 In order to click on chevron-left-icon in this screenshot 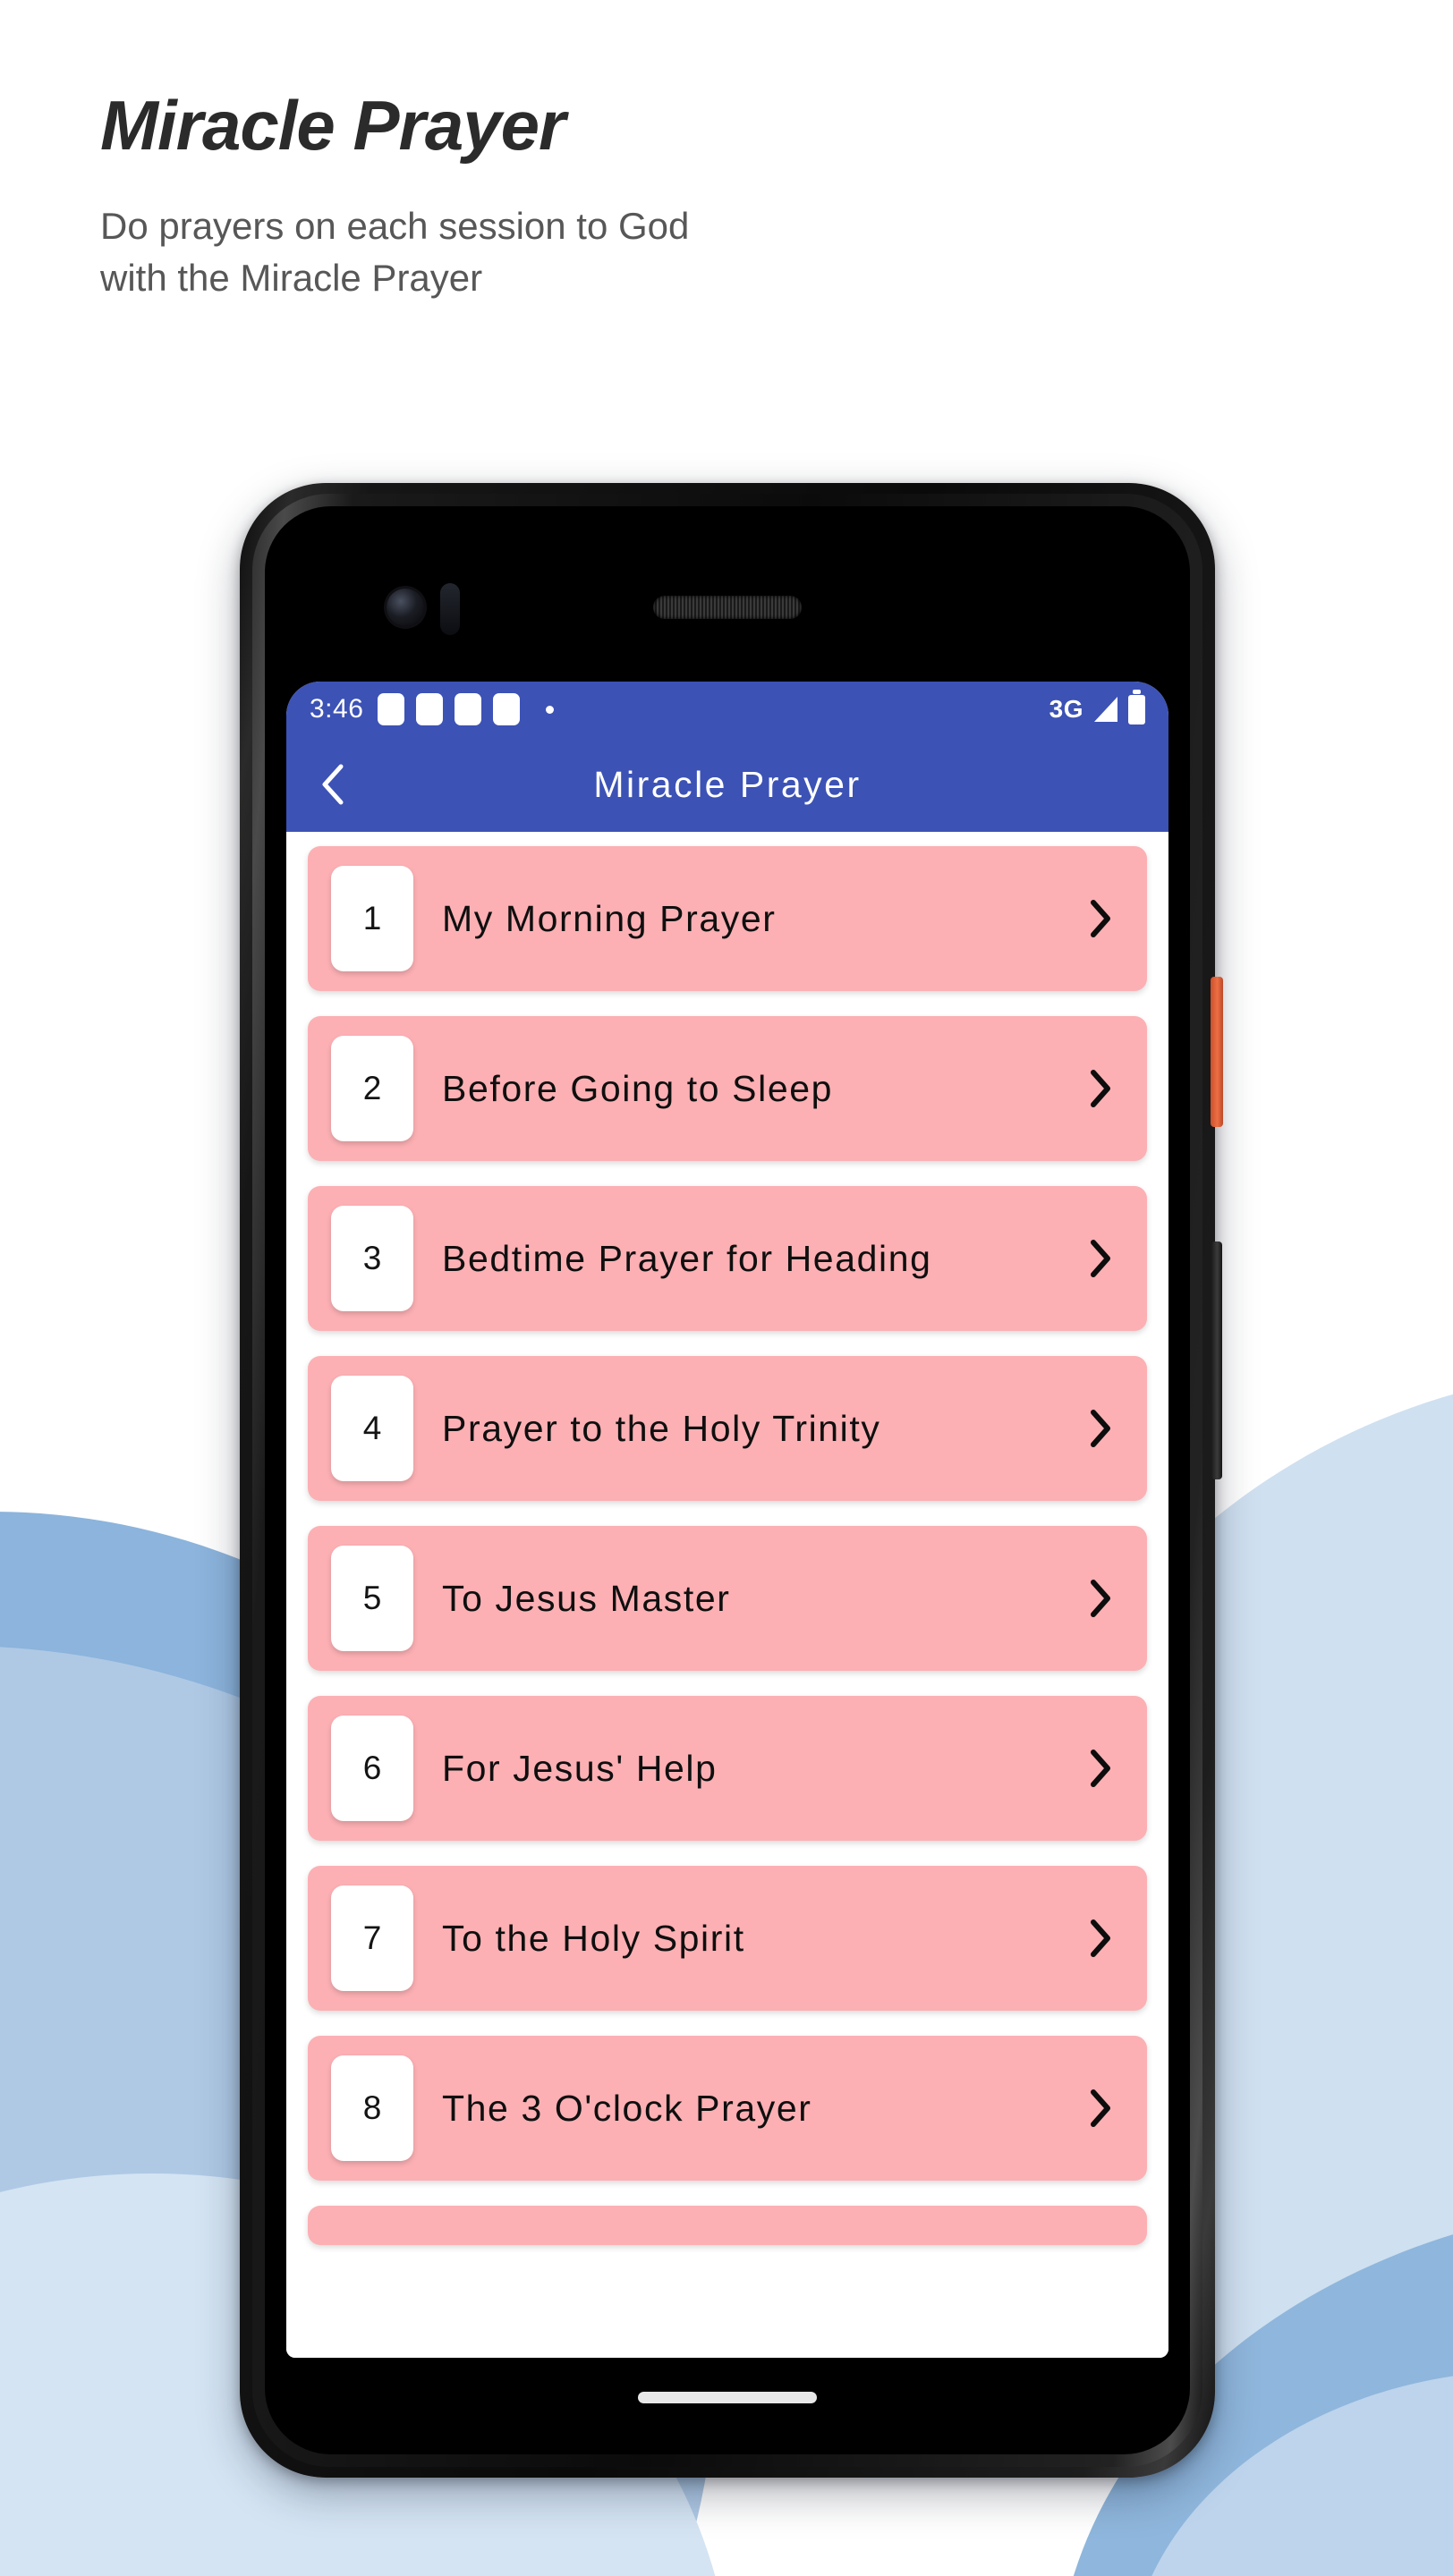, I will do `click(333, 784)`.